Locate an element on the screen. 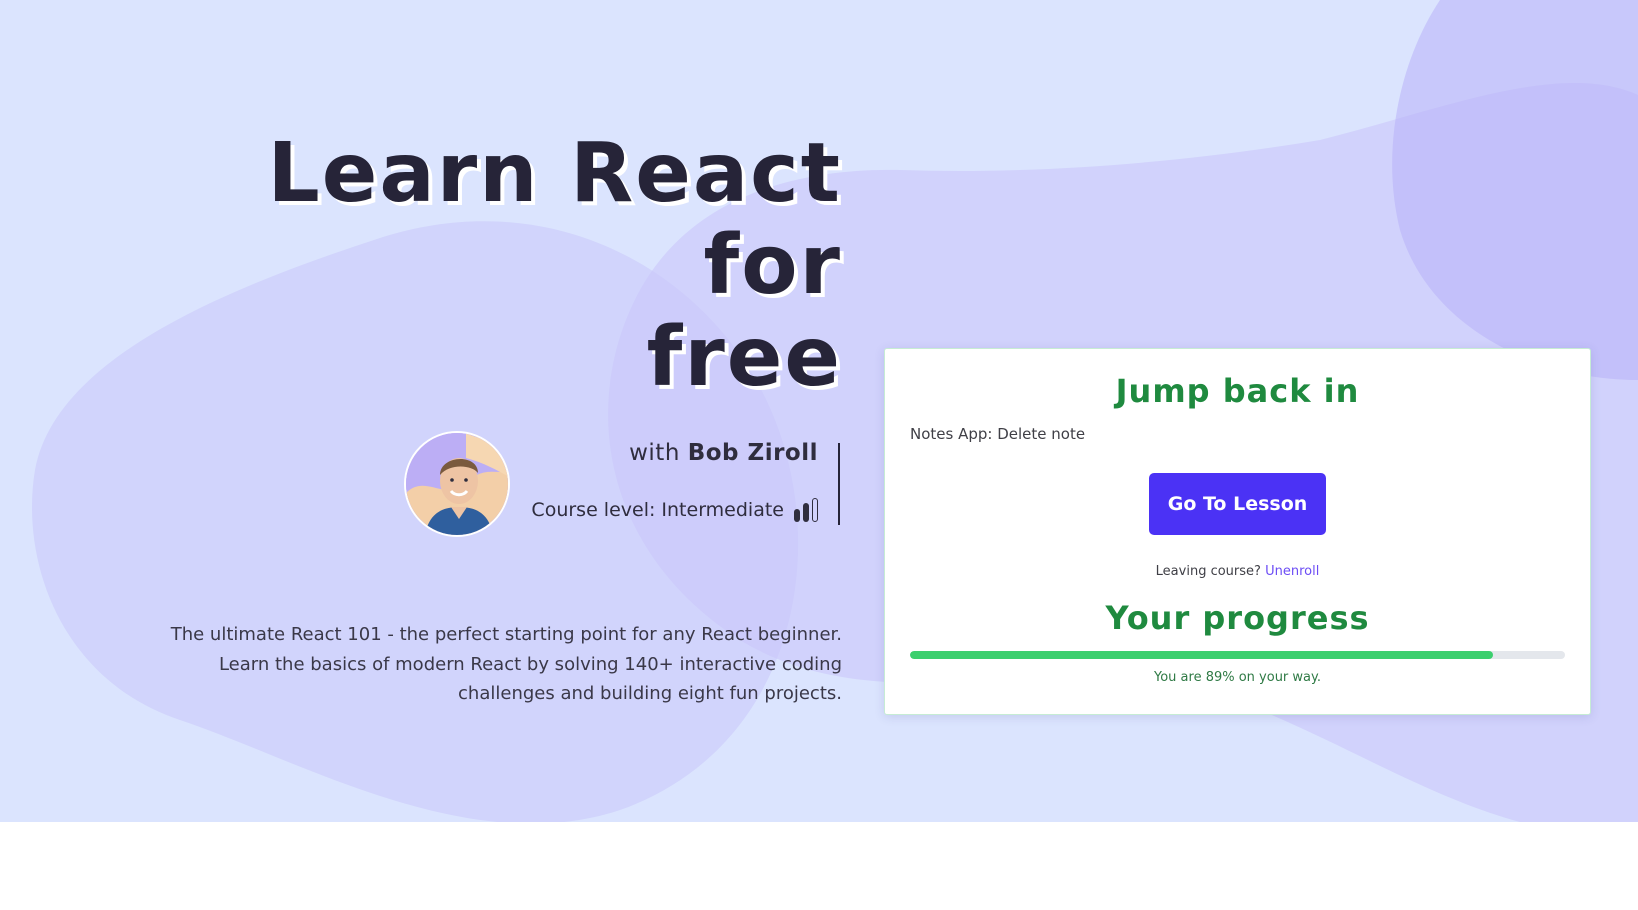 The width and height of the screenshot is (1638, 910). go-to-lesson-button: Go To Lesson is located at coordinates (1237, 504).